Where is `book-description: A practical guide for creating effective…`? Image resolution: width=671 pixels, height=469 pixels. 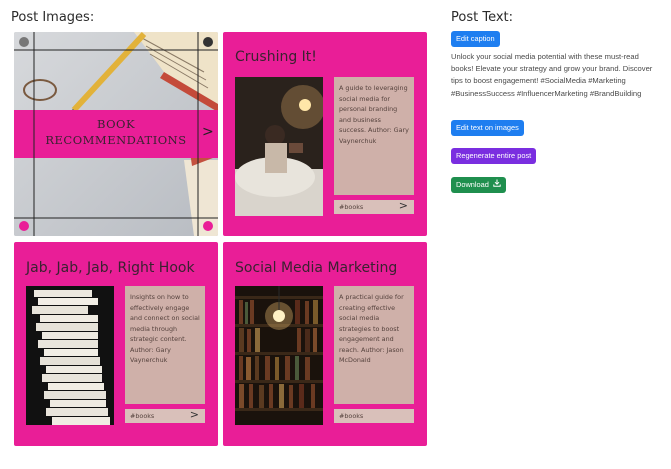
book-description: A practical guide for creating effective… is located at coordinates (374, 345).